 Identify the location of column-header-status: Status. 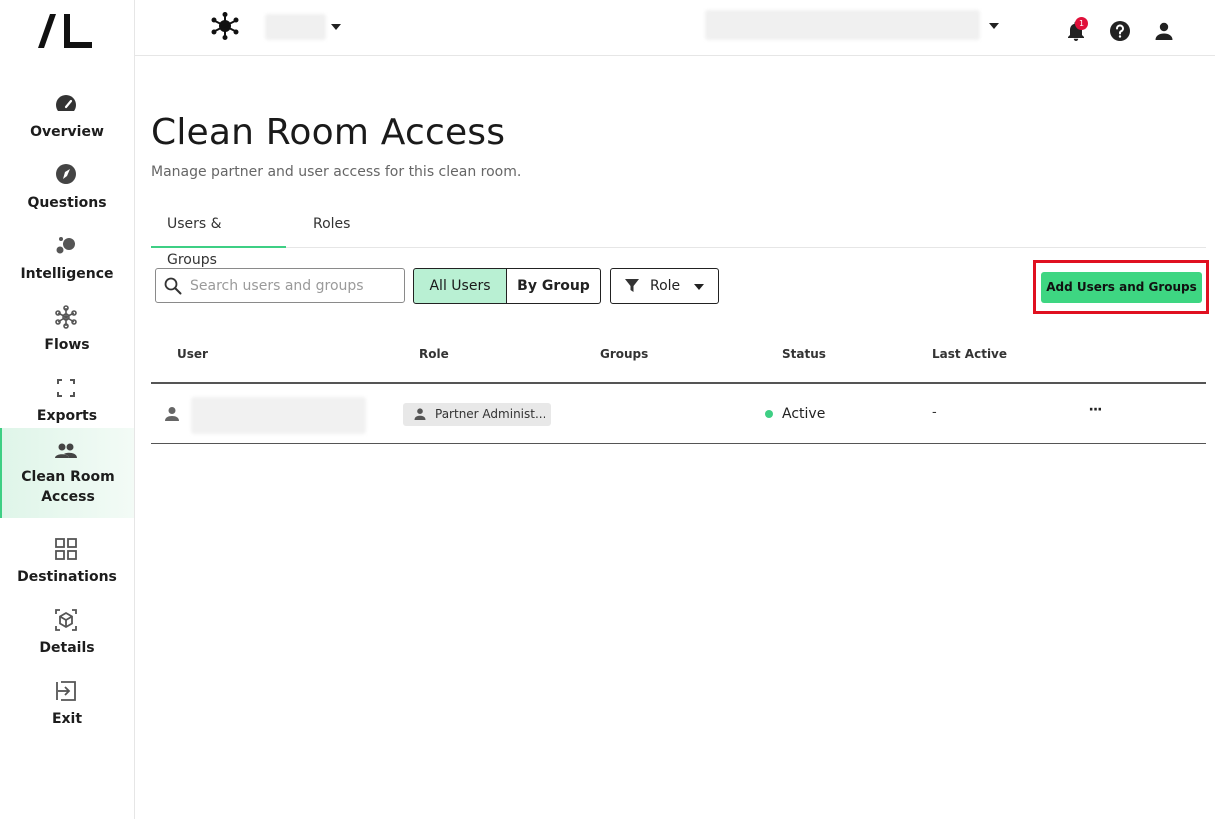
(804, 354).